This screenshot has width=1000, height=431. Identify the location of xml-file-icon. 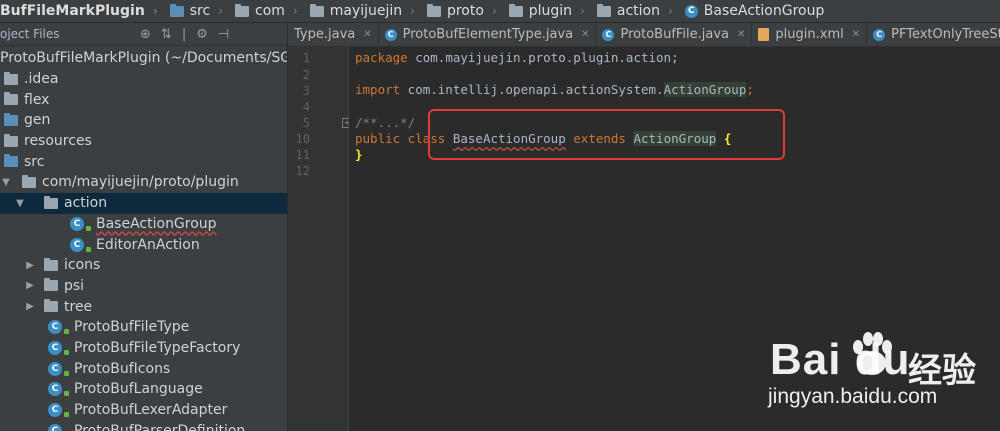
(764, 34).